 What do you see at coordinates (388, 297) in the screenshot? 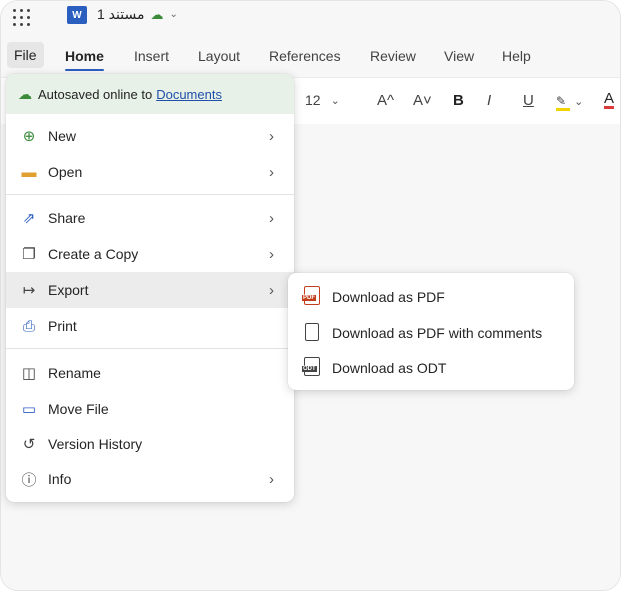
I see `submenu-item-label: Download as PDF` at bounding box center [388, 297].